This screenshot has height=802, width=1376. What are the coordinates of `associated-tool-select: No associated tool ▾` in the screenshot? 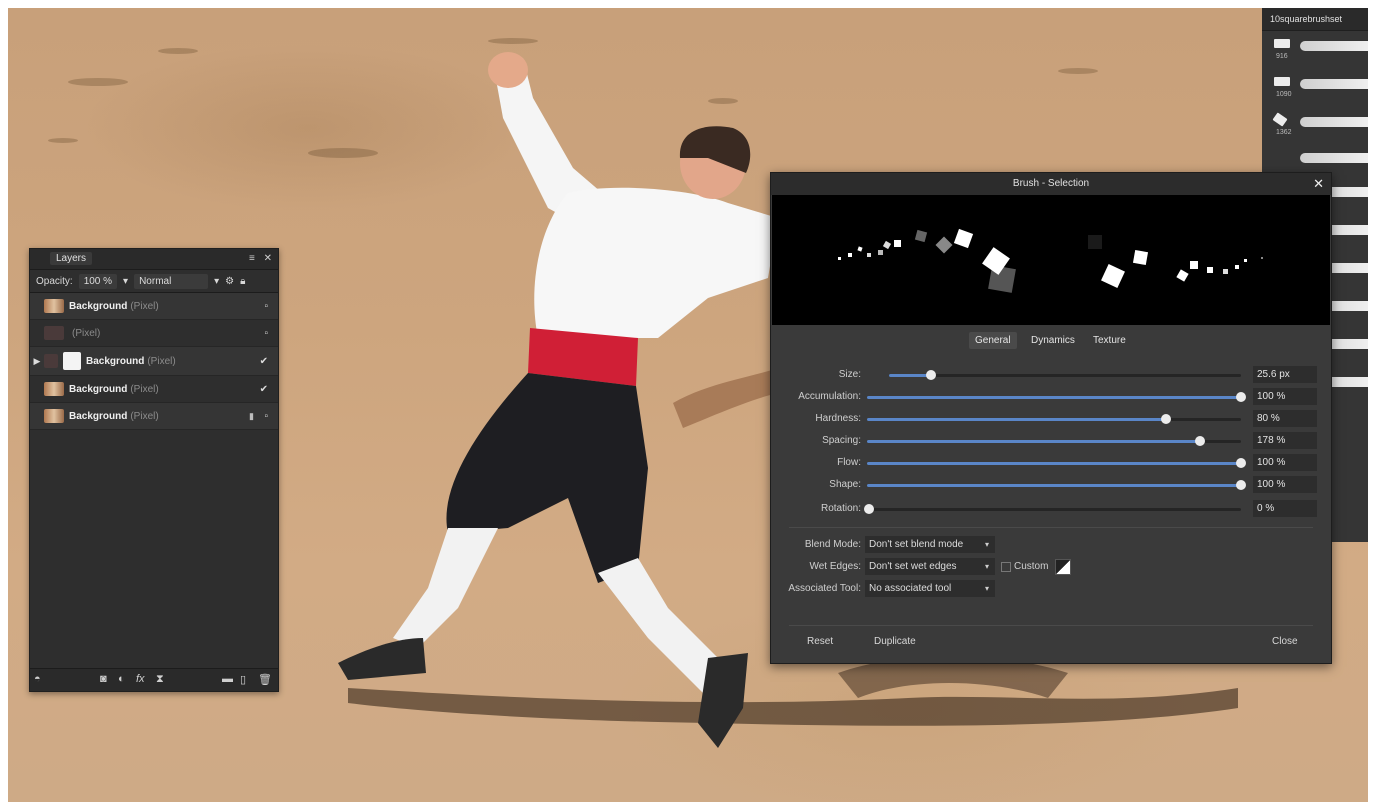 It's located at (930, 588).